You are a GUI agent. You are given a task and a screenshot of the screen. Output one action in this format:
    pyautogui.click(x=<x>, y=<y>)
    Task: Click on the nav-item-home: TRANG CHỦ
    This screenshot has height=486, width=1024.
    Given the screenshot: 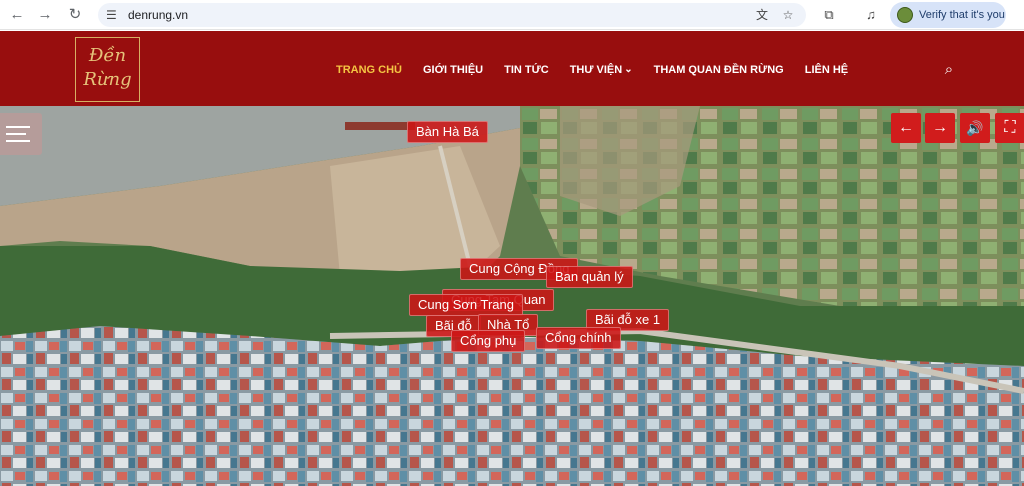 What is the action you would take?
    pyautogui.click(x=369, y=70)
    